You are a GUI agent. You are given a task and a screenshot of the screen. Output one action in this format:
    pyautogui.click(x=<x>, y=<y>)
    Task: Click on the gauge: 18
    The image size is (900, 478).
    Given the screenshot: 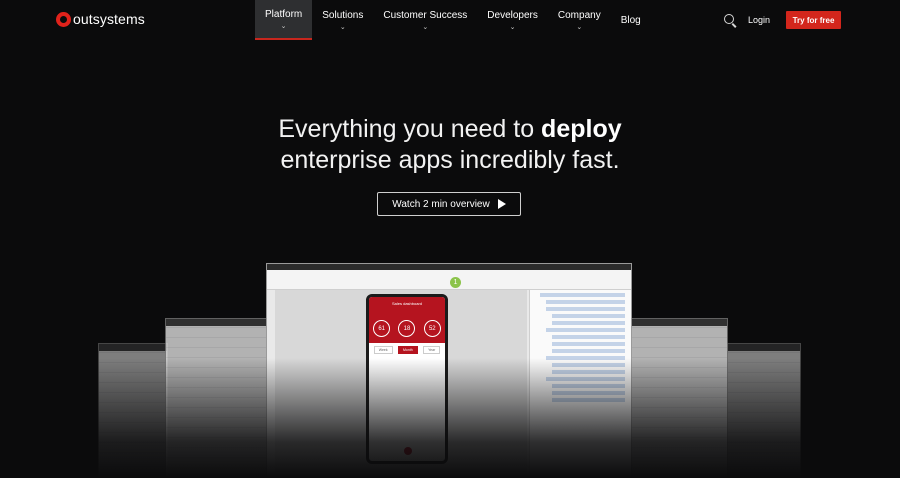 What is the action you would take?
    pyautogui.click(x=407, y=328)
    